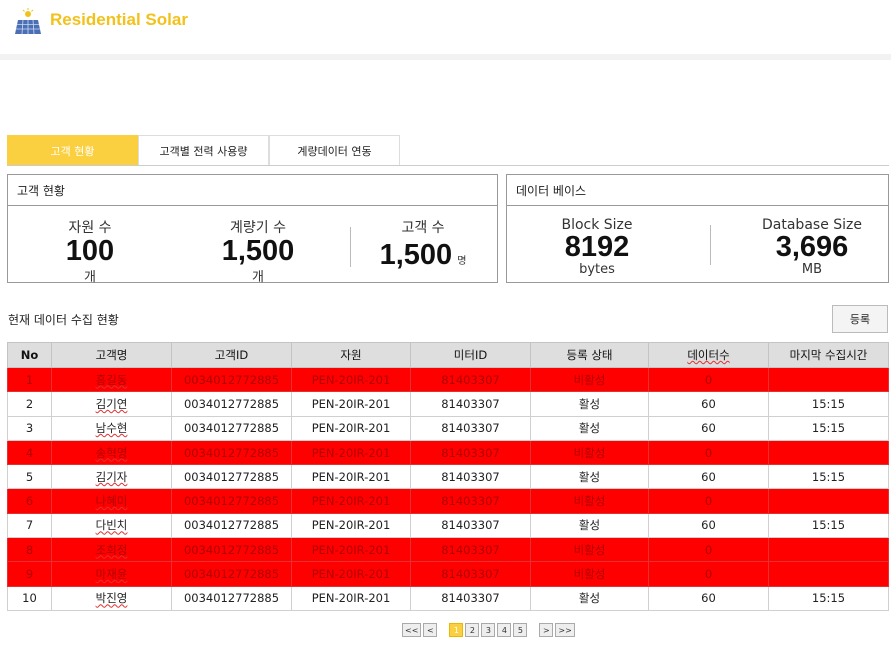  I want to click on last-page-button: >>, so click(565, 630).